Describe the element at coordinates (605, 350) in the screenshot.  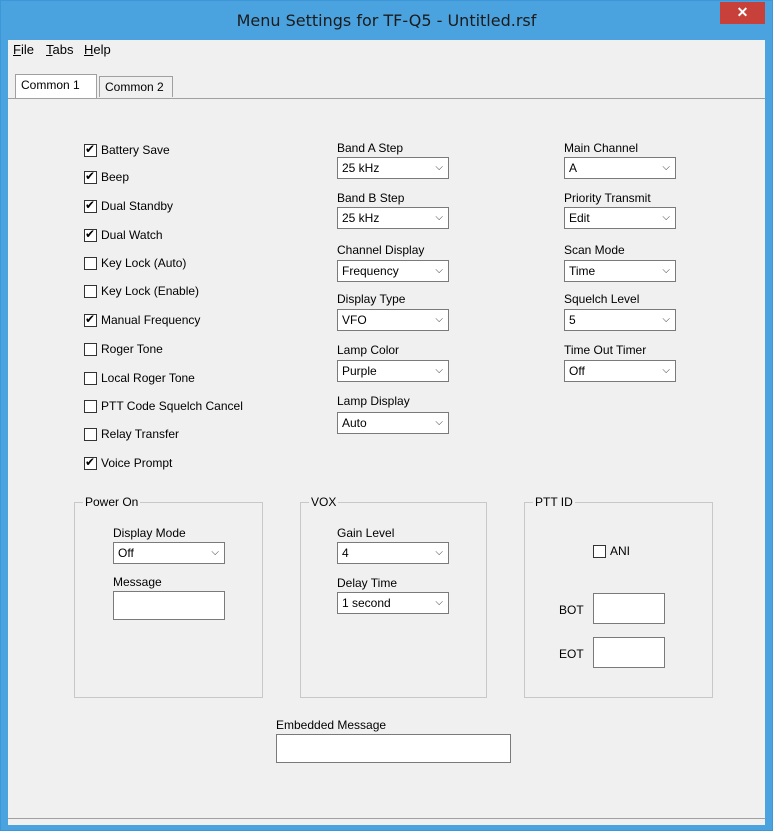
I see `time-out-timer-label: Time Out Timer` at that location.